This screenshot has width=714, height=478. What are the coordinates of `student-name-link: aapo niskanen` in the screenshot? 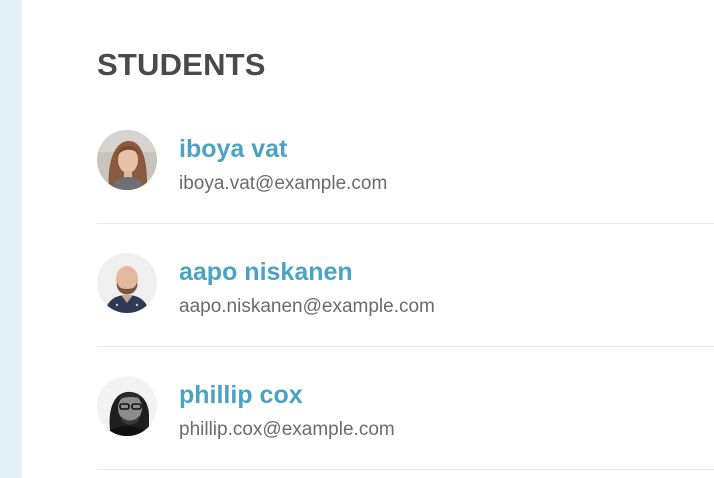 It's located at (266, 272).